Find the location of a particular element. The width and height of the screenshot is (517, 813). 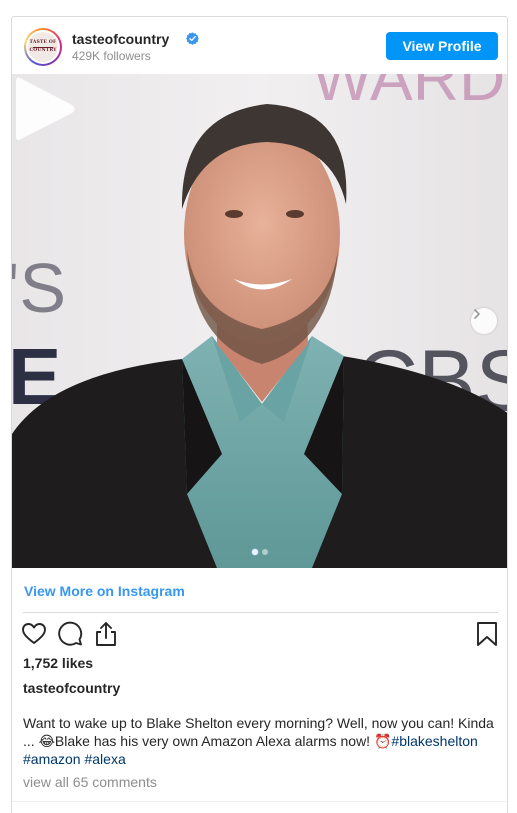

svg-text: WARDS is located at coordinates (410, 94).